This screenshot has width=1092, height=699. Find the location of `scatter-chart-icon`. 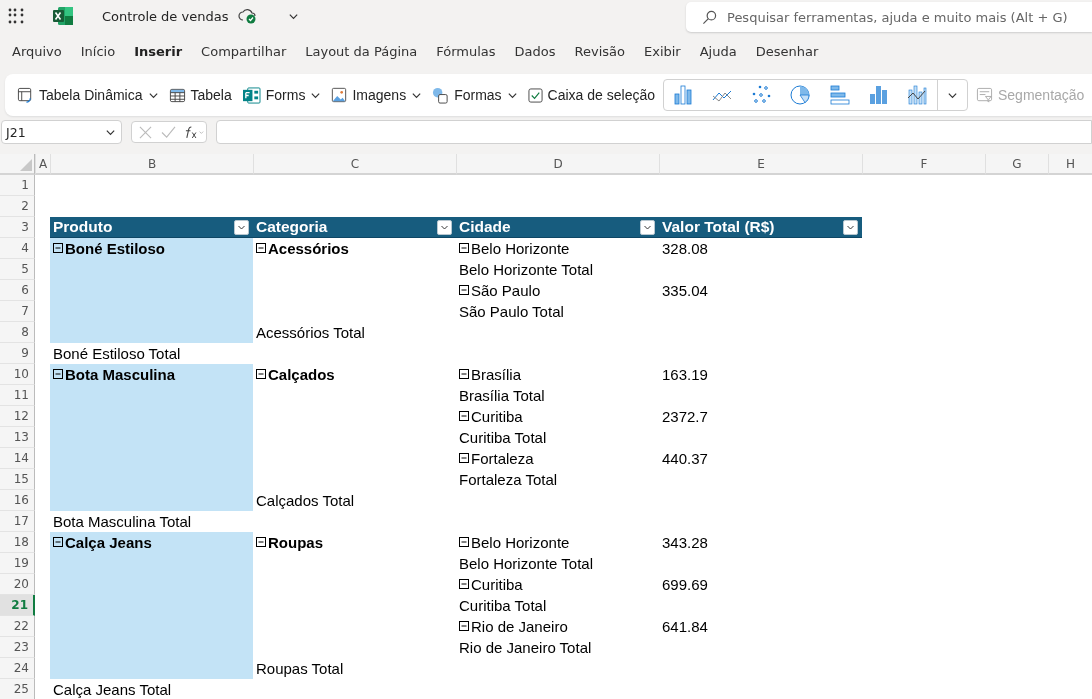

scatter-chart-icon is located at coordinates (761, 95).